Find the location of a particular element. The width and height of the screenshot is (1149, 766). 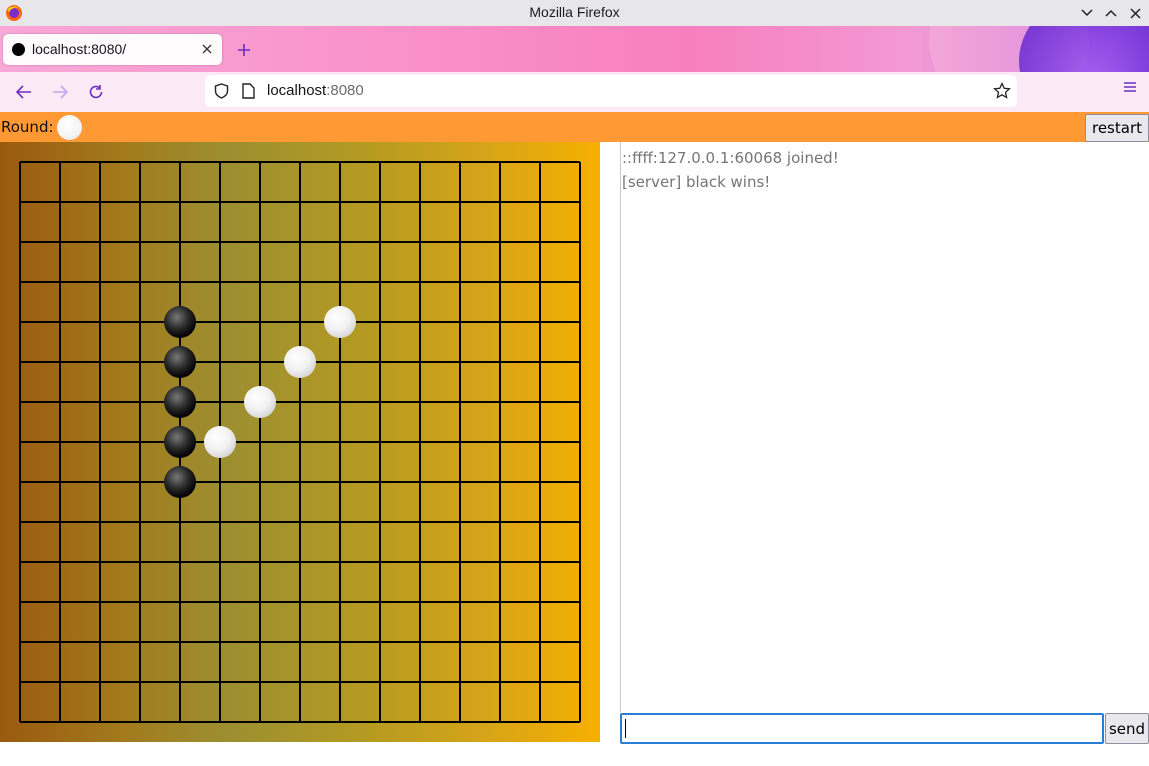

reload-icon is located at coordinates (96, 92).